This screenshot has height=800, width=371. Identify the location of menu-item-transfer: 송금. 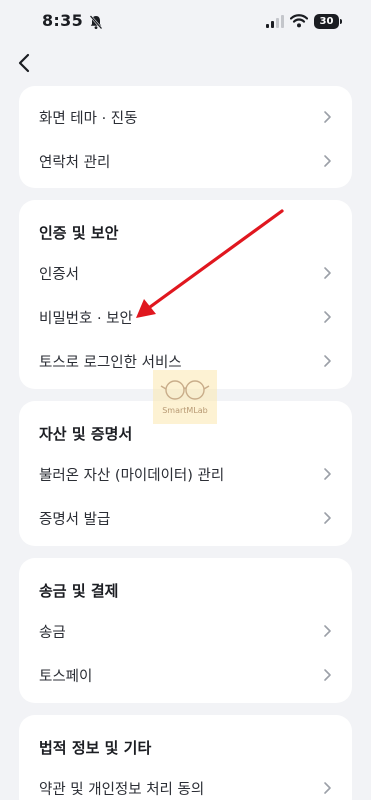
(185, 631).